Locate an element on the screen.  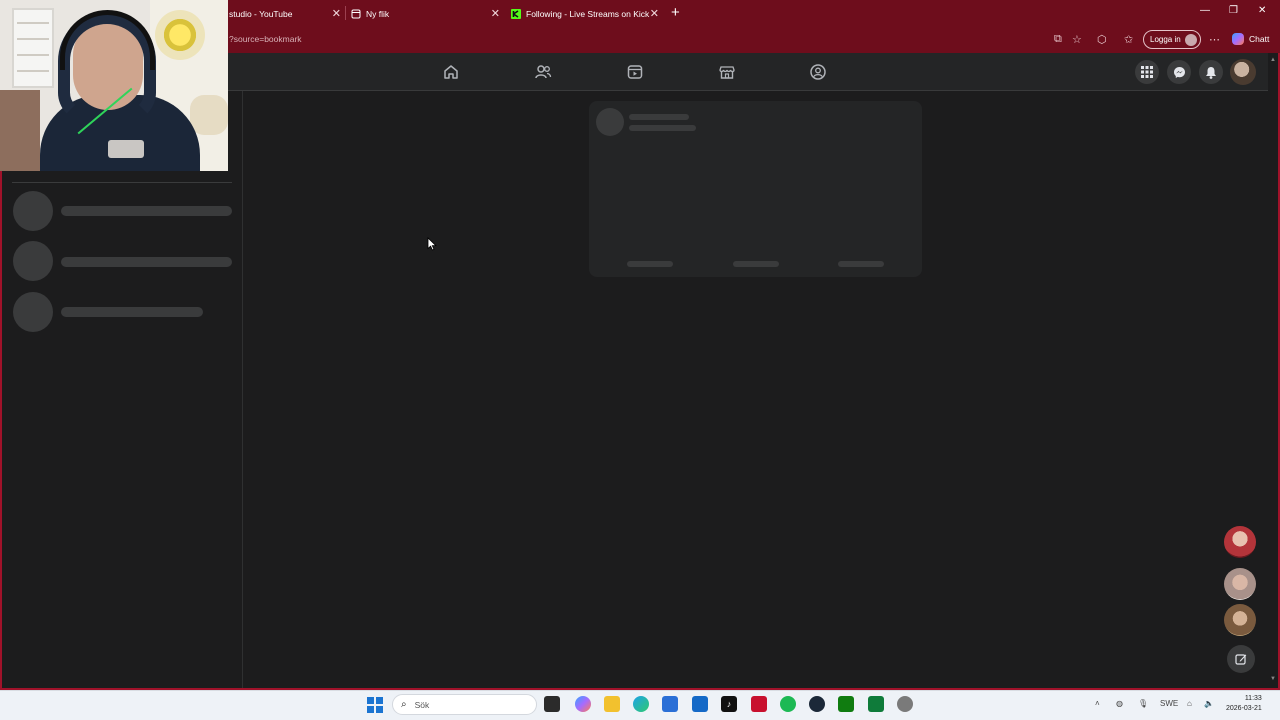
start-button is located at coordinates (375, 705).